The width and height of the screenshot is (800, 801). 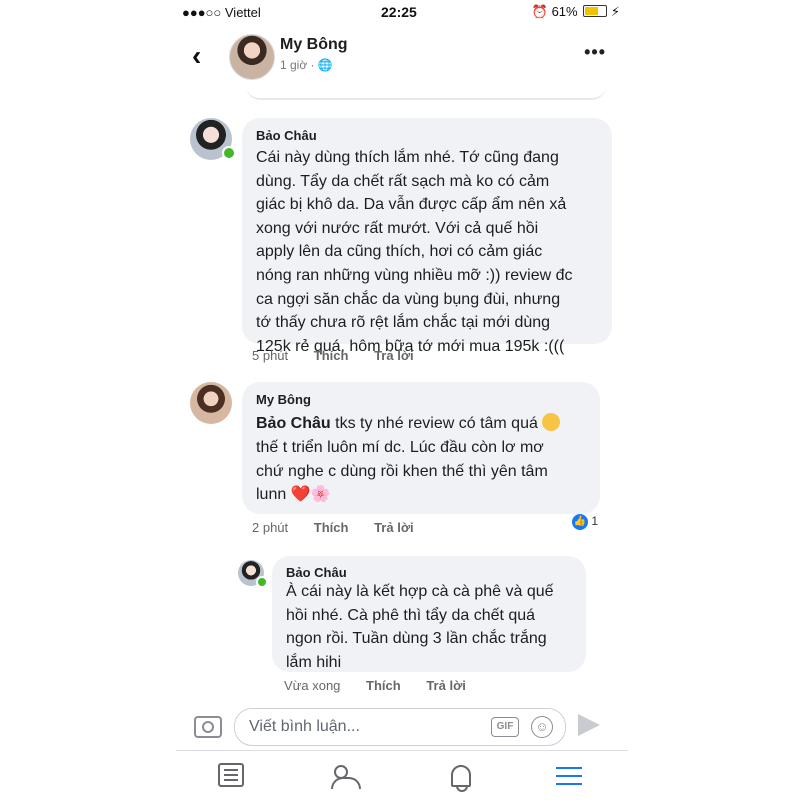 What do you see at coordinates (402, 775) in the screenshot?
I see `bottom-tab-bar` at bounding box center [402, 775].